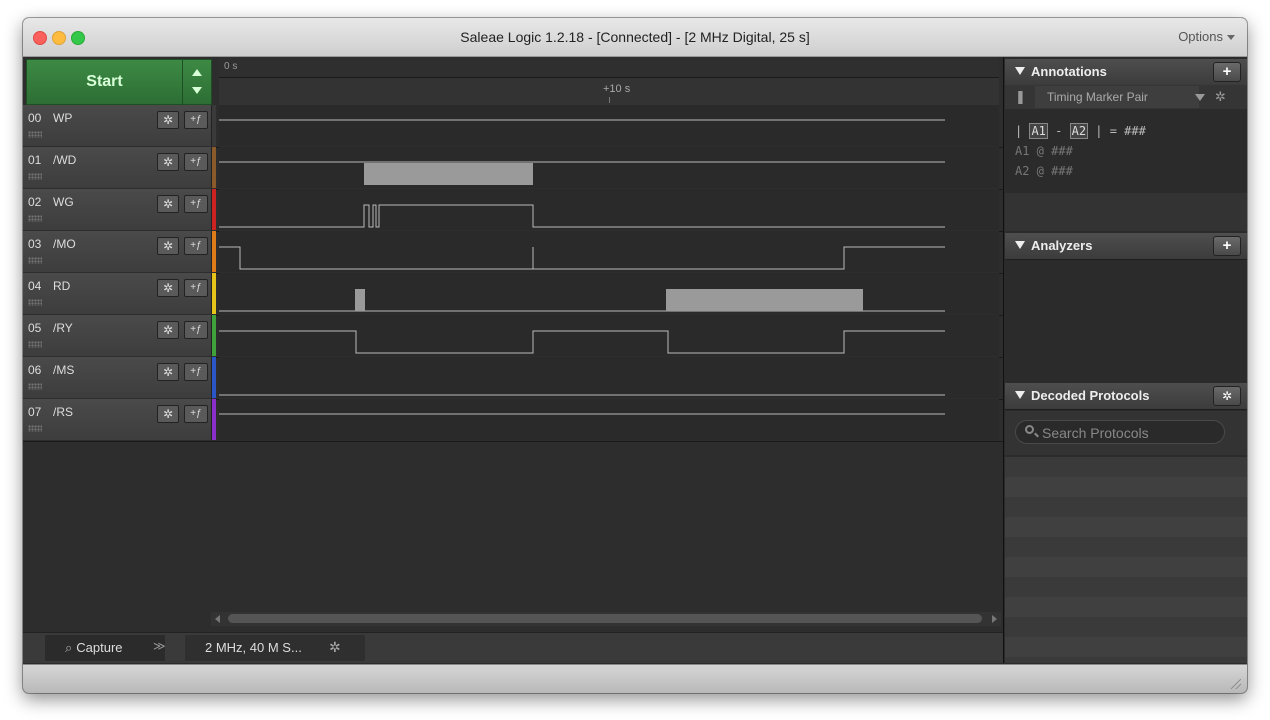 The image size is (1270, 720). I want to click on channel-label: 06 /MS ✲ +ƒ, so click(117, 377).